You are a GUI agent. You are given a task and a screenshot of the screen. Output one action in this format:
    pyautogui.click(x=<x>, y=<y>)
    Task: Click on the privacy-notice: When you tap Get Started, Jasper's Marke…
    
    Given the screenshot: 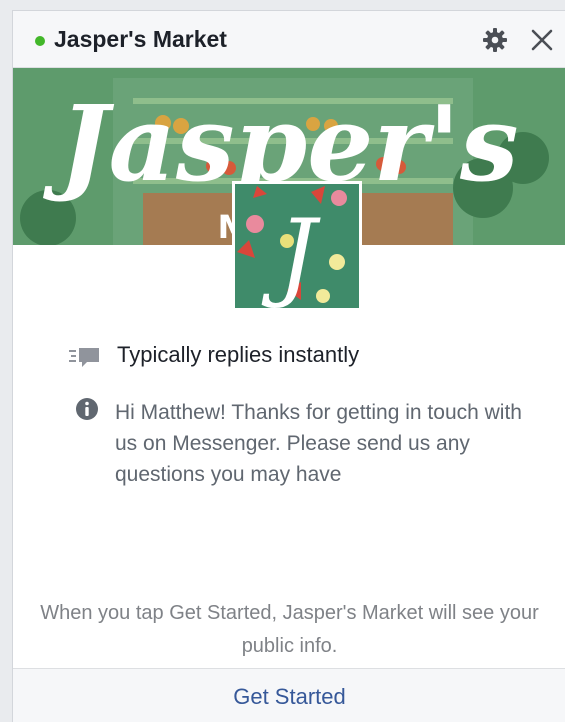 What is the action you would take?
    pyautogui.click(x=289, y=629)
    